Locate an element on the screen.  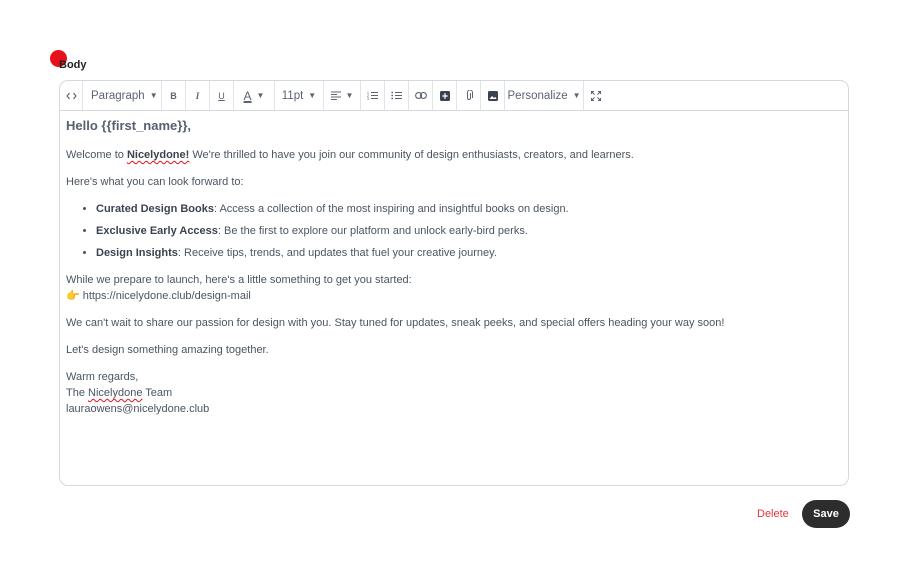
block-style-dropdown: Paragraph ▼ is located at coordinates (122, 95).